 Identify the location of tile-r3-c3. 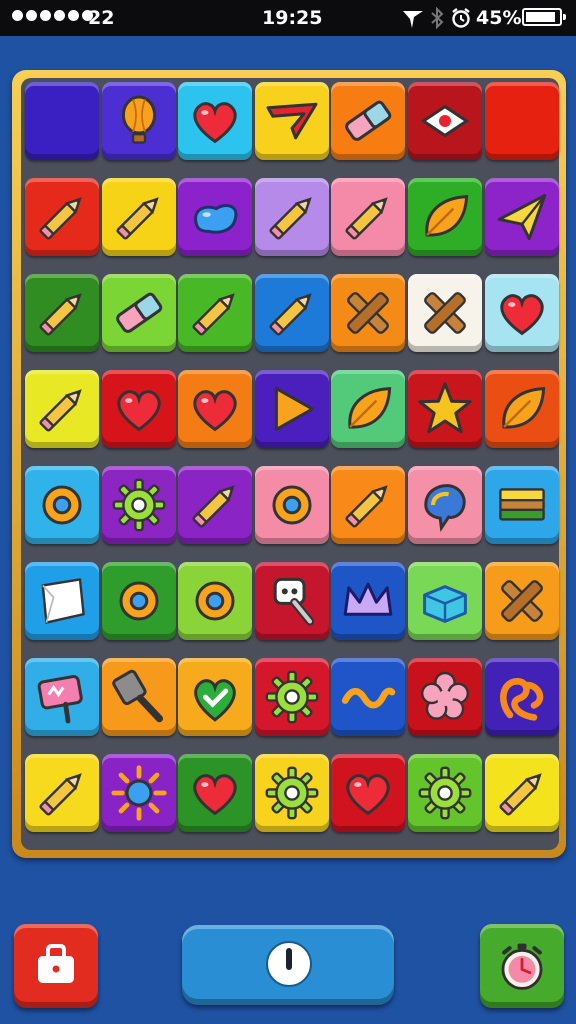
(215, 313).